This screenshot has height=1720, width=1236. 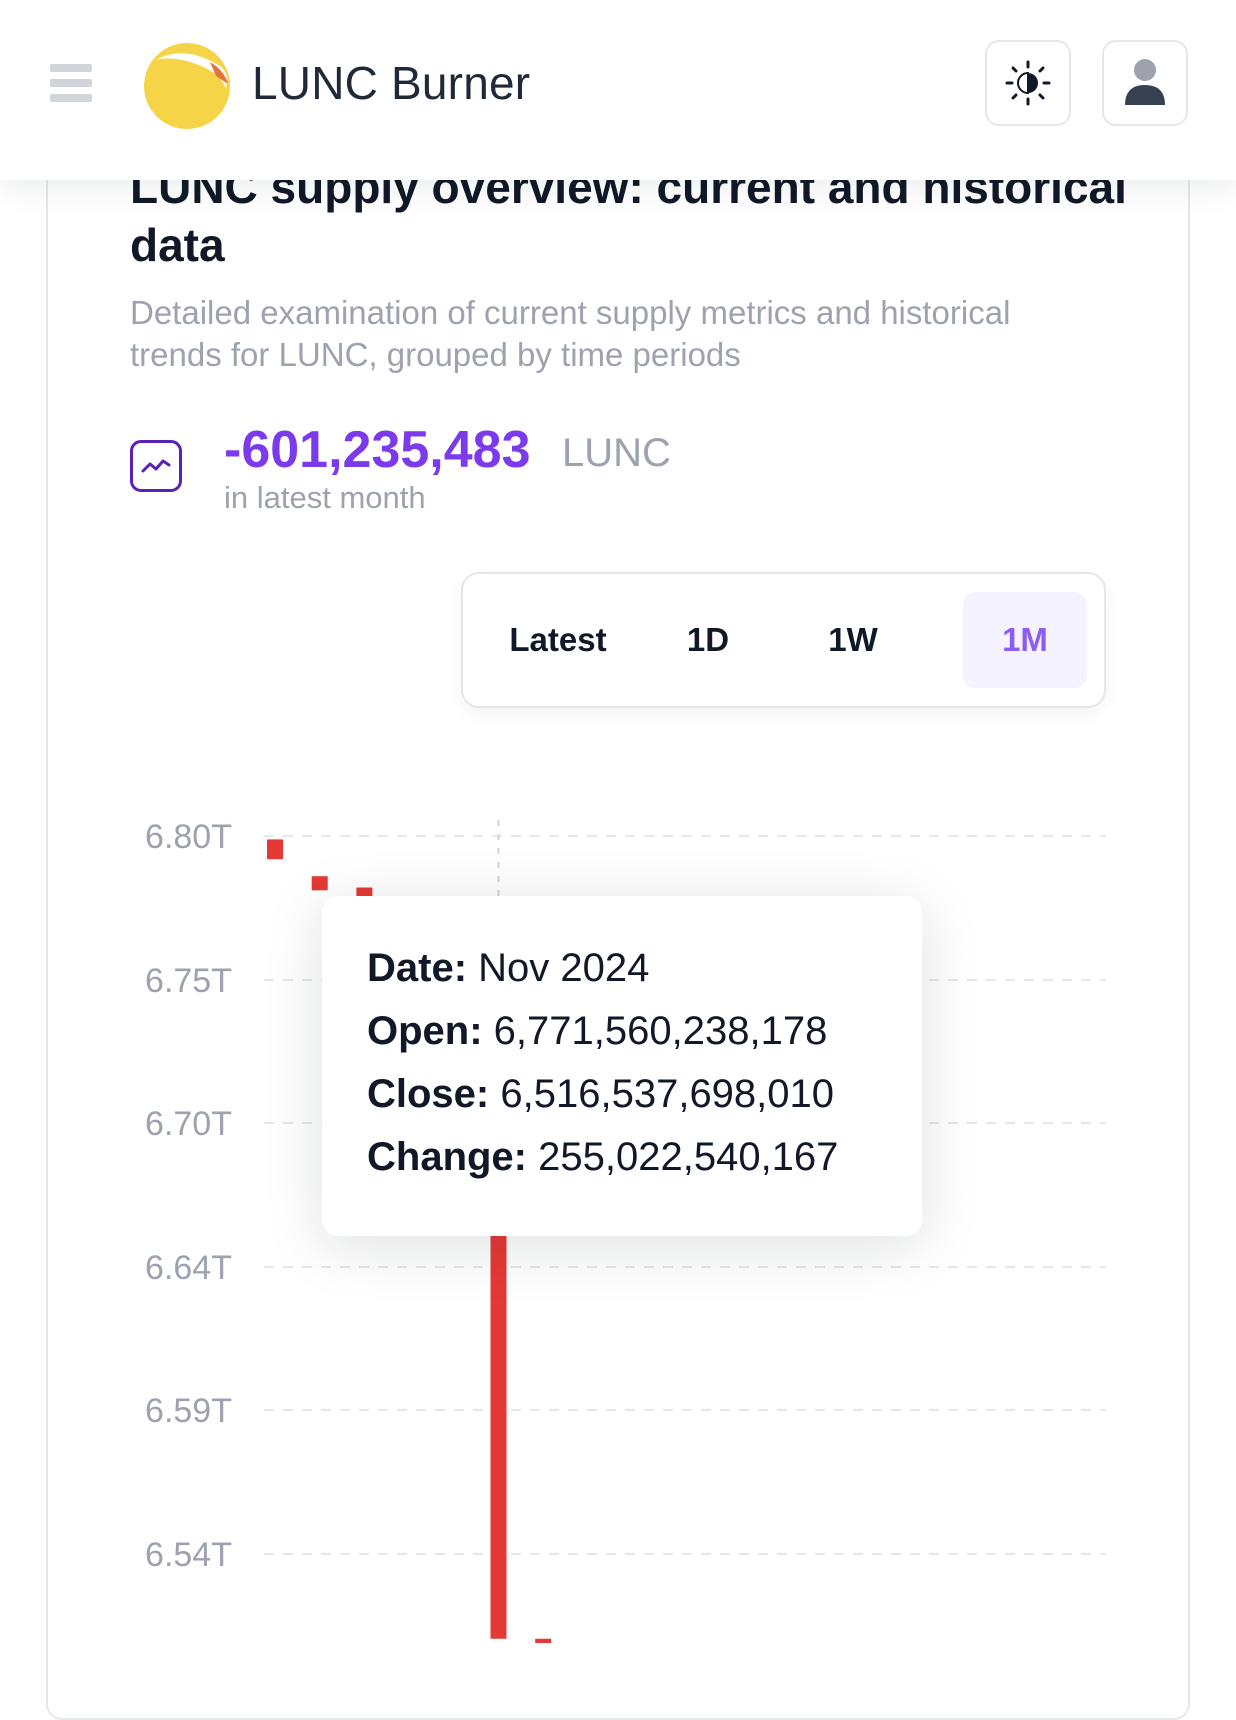 What do you see at coordinates (188, 1124) in the screenshot?
I see `y-tick-label: 6.70T` at bounding box center [188, 1124].